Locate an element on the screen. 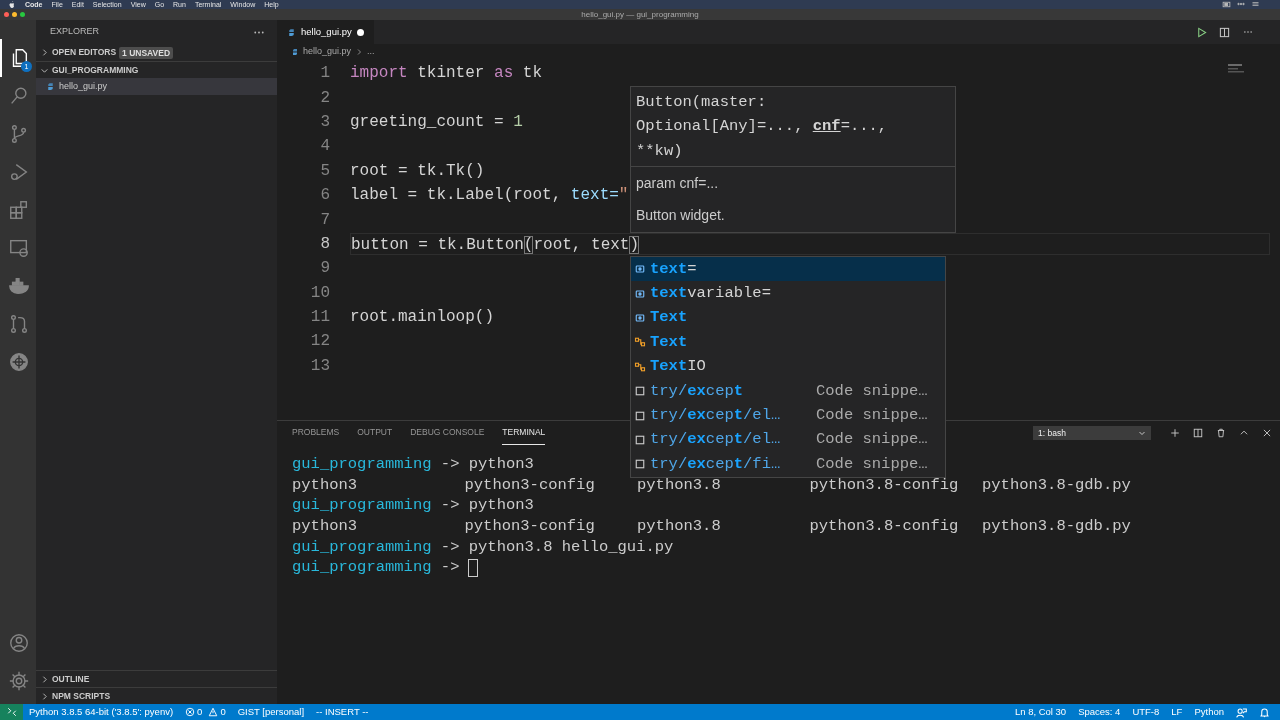  suggestion-item: TextIO is located at coordinates (788, 366).